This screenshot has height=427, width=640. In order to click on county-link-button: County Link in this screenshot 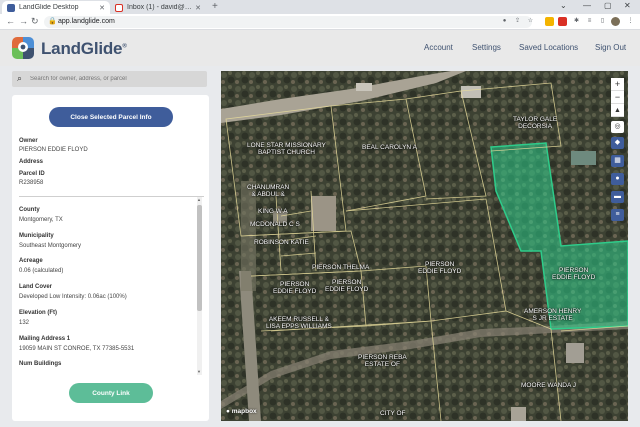, I will do `click(111, 393)`.